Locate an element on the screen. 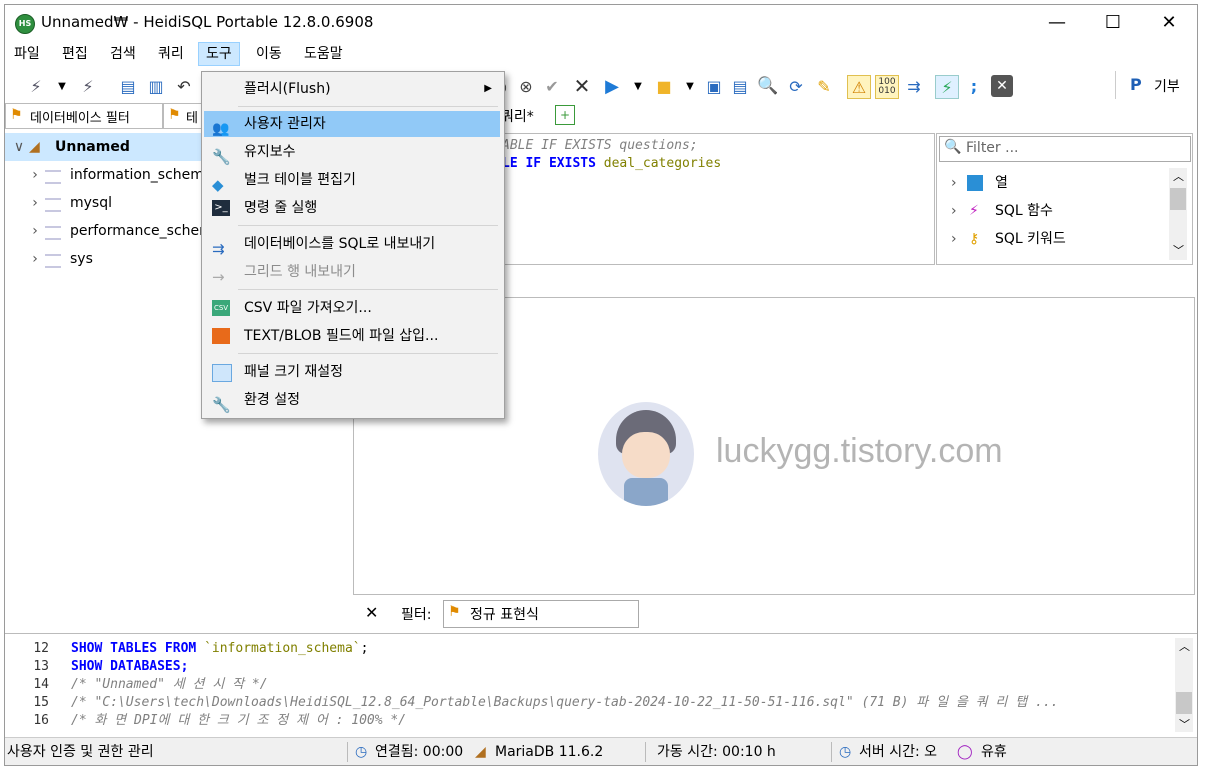  table-filter-tab: ⚑ 테 is located at coordinates (184, 116).